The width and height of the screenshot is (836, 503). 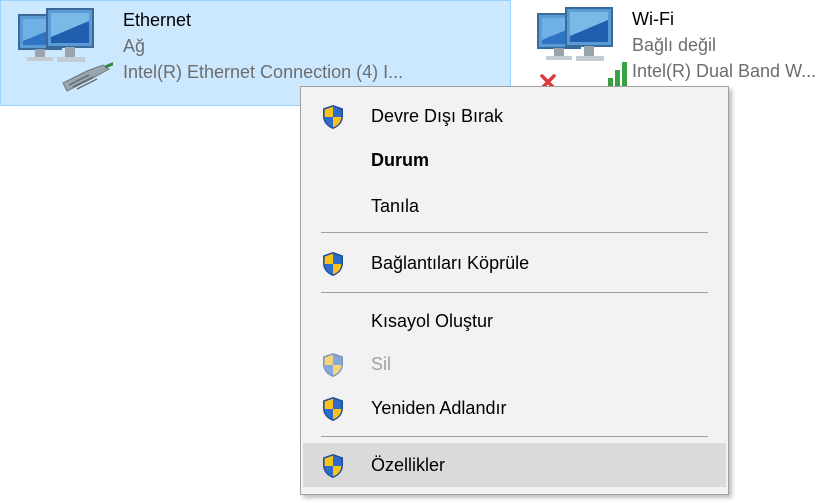 I want to click on menu-item-label: Bağlantıları Köprüle, so click(x=450, y=263).